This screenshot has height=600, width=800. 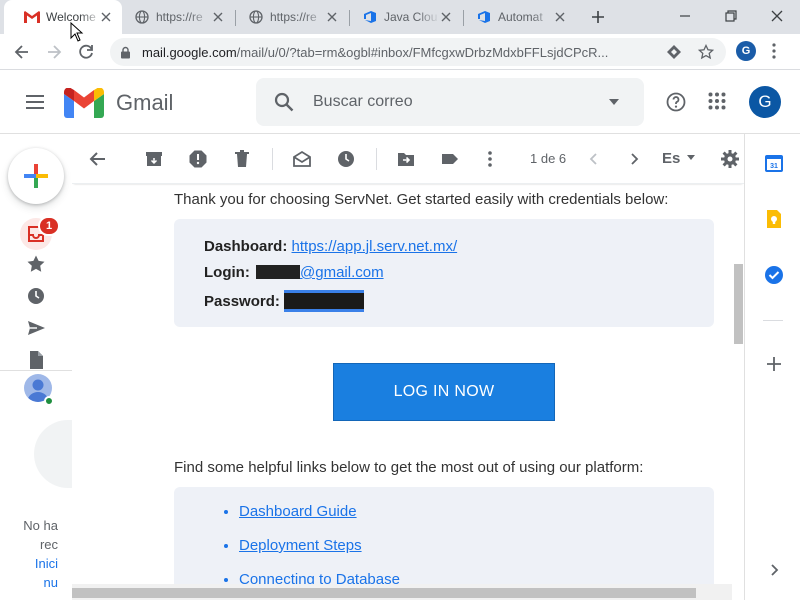 What do you see at coordinates (685, 16) in the screenshot?
I see `minimize-icon` at bounding box center [685, 16].